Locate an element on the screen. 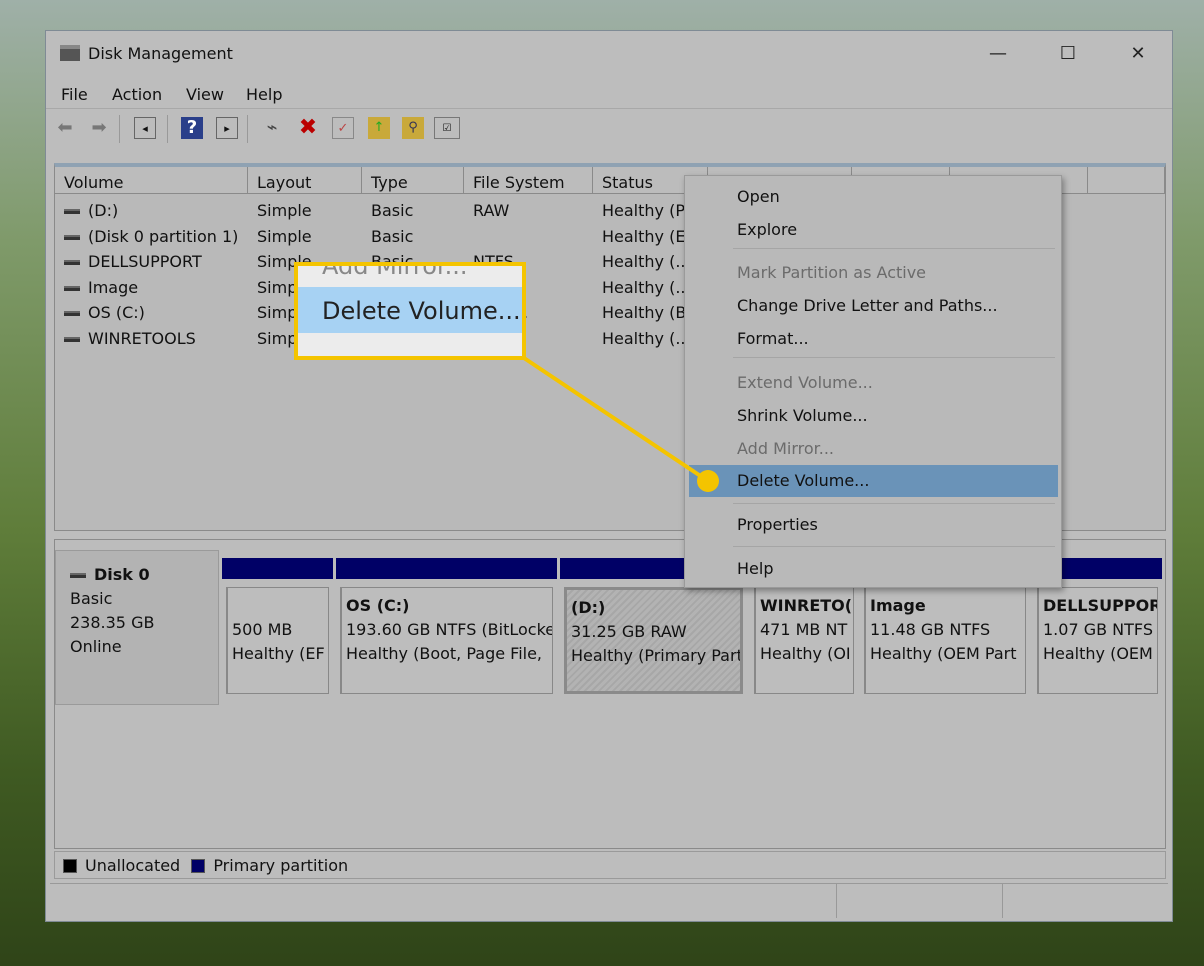 Image resolution: width=1204 pixels, height=966 pixels. callout-dot is located at coordinates (708, 481).